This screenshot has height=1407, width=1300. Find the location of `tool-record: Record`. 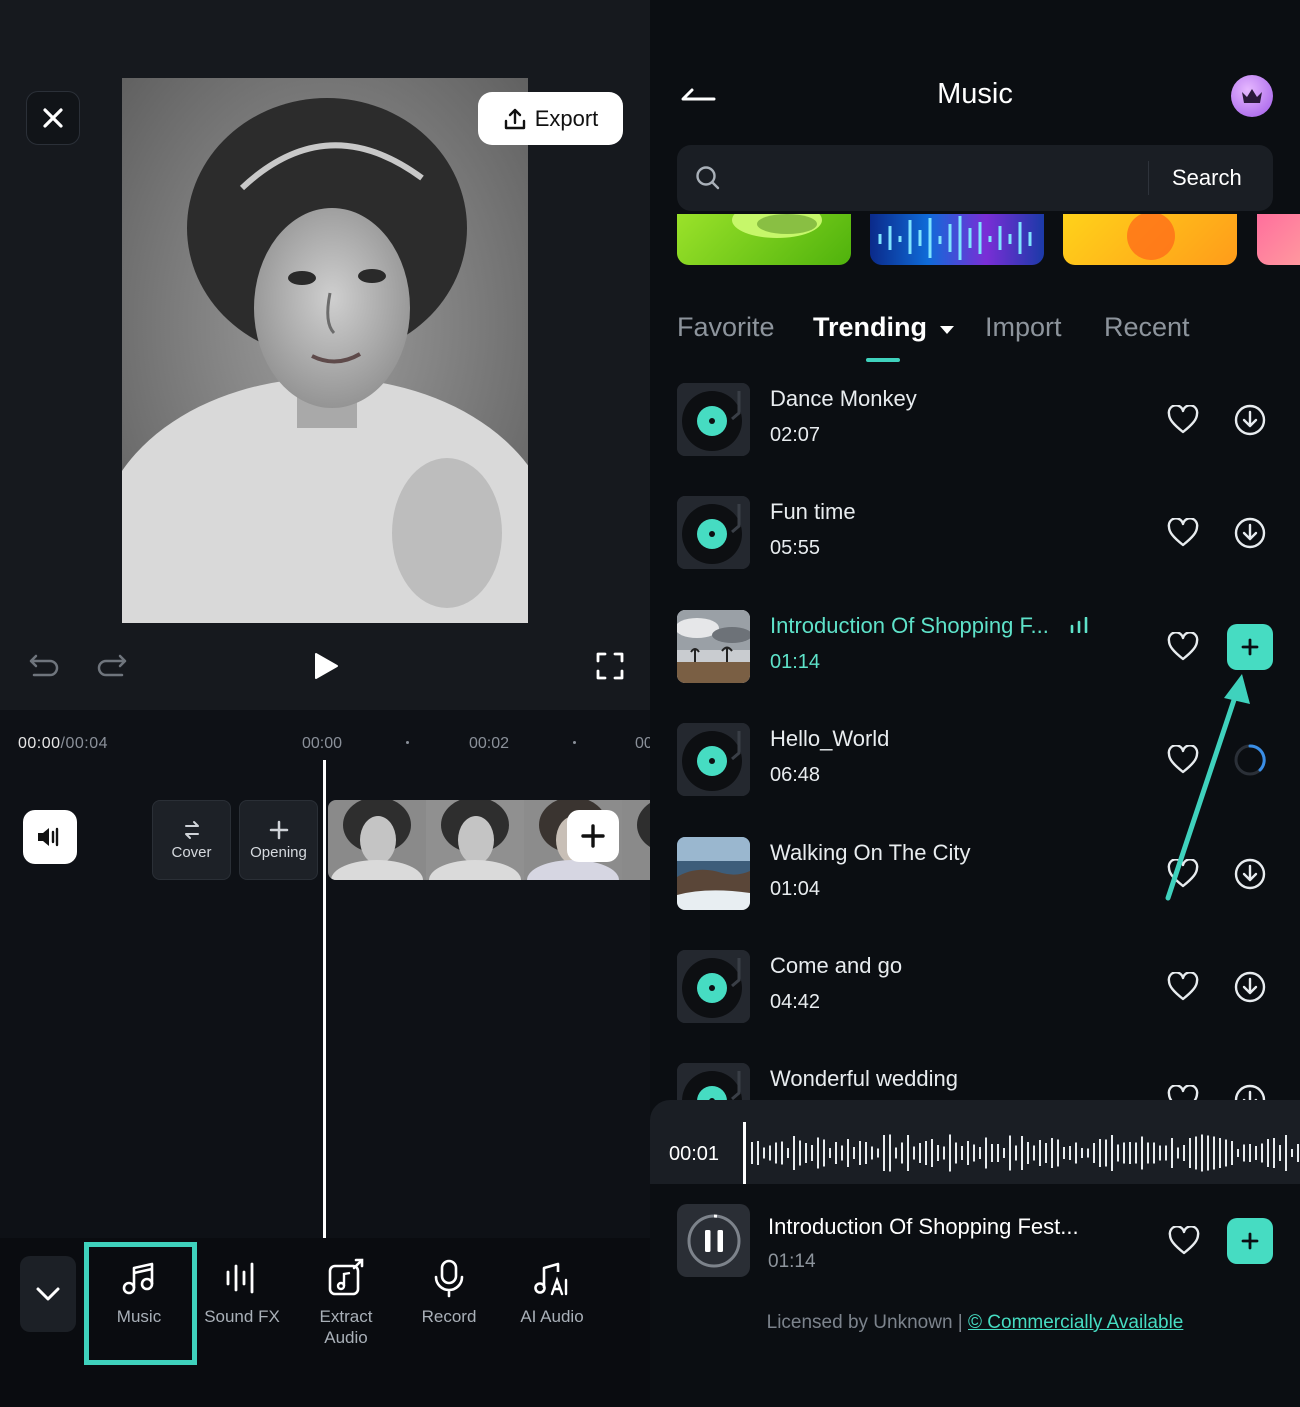

tool-record: Record is located at coordinates (449, 1292).